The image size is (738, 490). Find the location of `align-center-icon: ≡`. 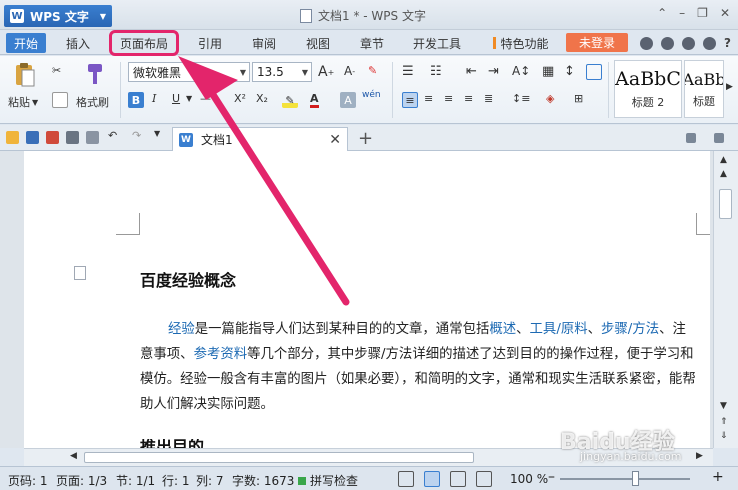

align-center-icon: ≡ is located at coordinates (428, 98).